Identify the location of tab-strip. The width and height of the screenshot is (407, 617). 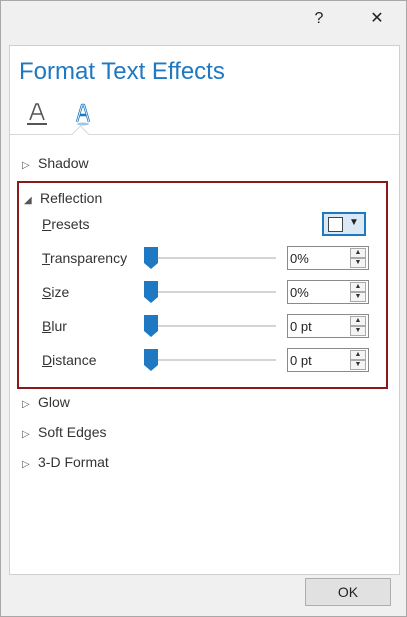
(204, 120).